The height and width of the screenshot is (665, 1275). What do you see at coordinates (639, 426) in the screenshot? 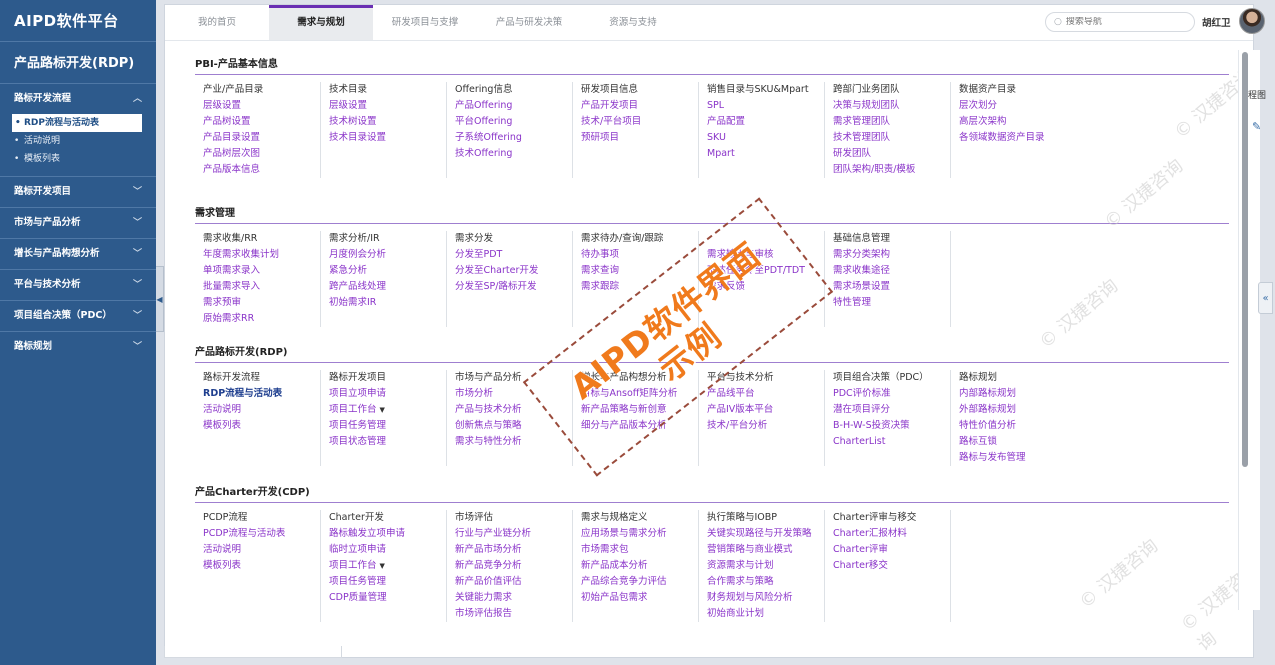
I see `menu-link: 细分与产品版本分析` at bounding box center [639, 426].